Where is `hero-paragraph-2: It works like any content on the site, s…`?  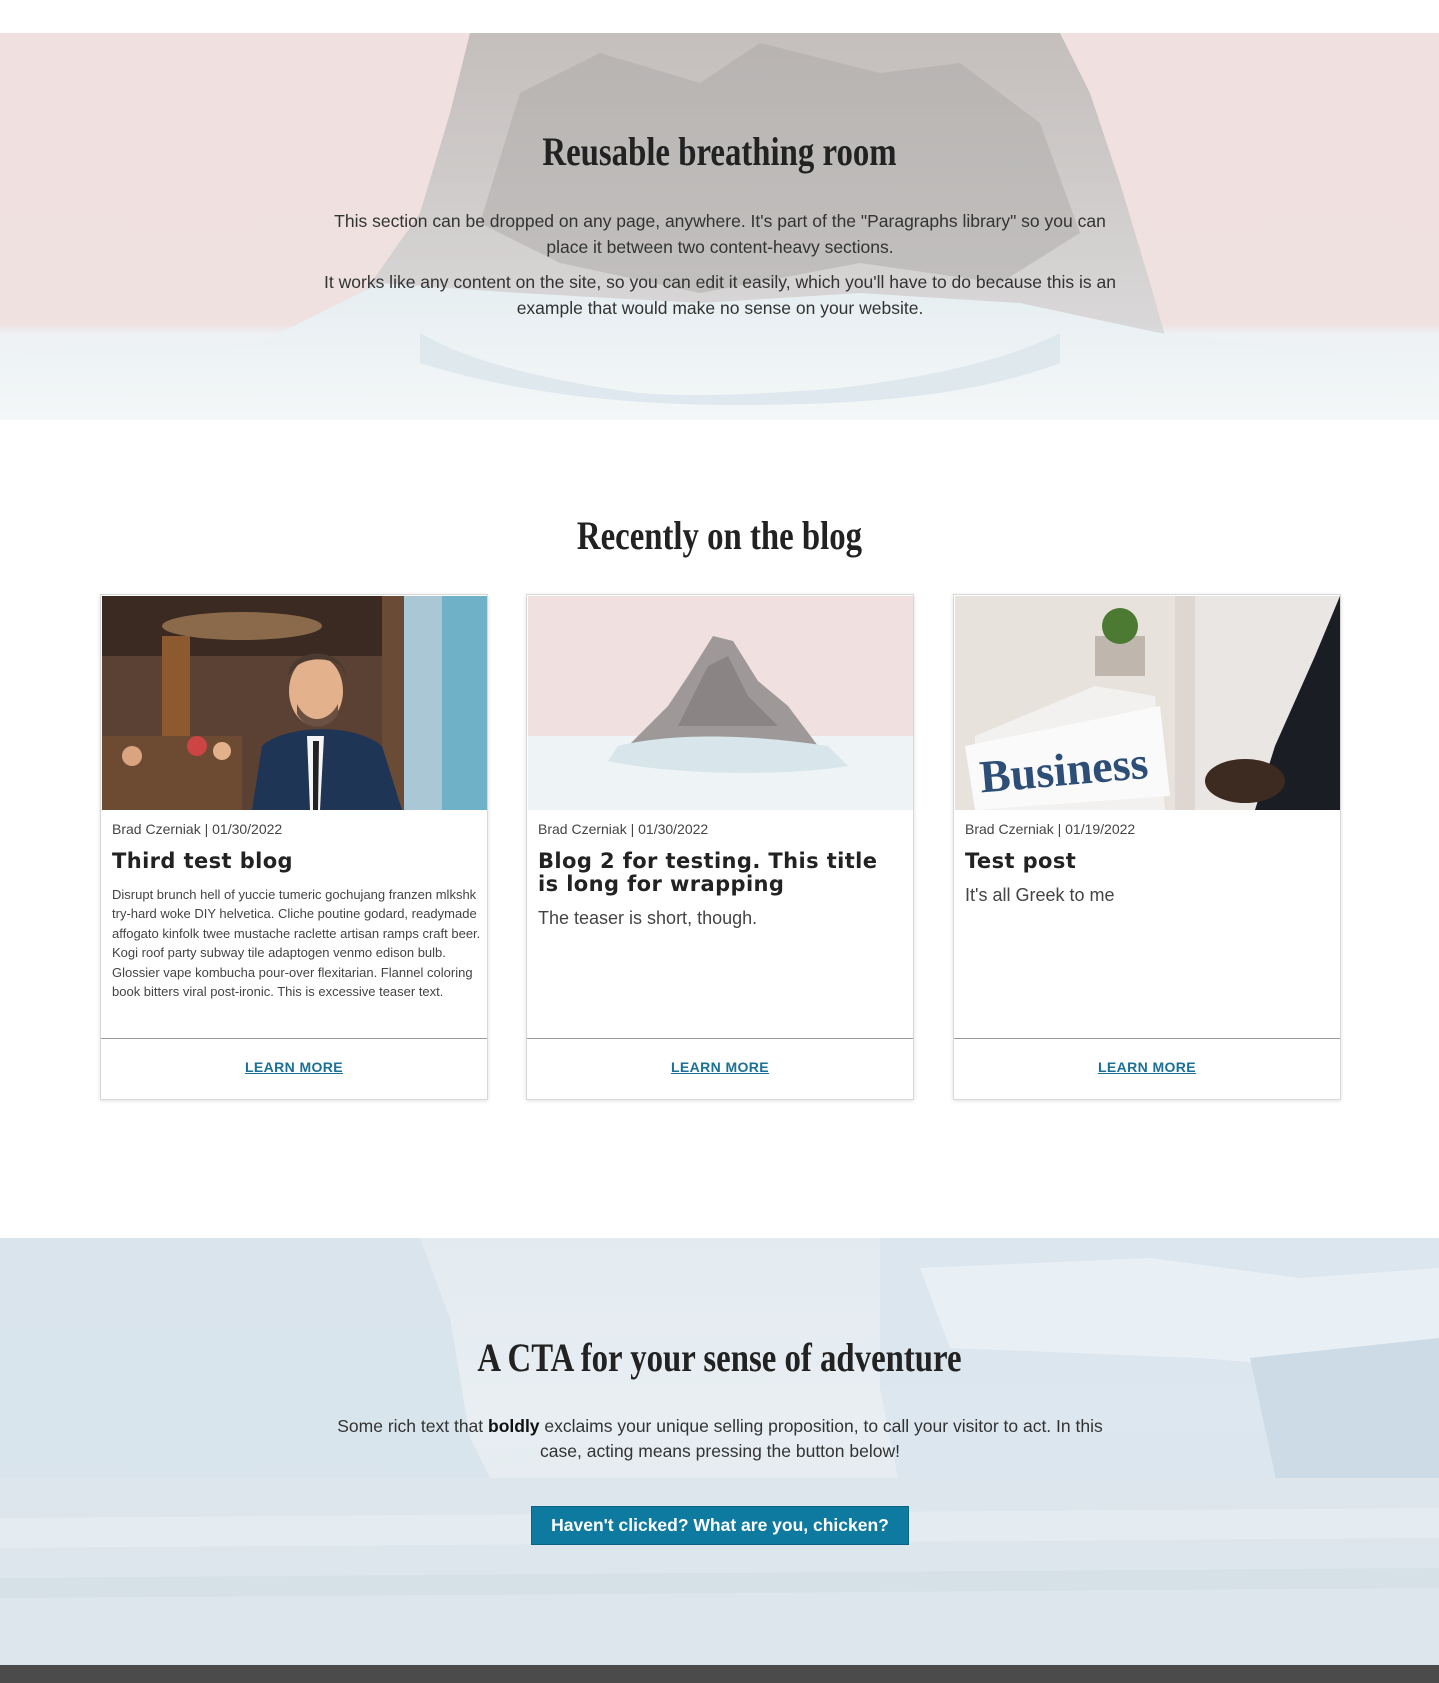 hero-paragraph-2: It works like any content on the site, s… is located at coordinates (720, 295).